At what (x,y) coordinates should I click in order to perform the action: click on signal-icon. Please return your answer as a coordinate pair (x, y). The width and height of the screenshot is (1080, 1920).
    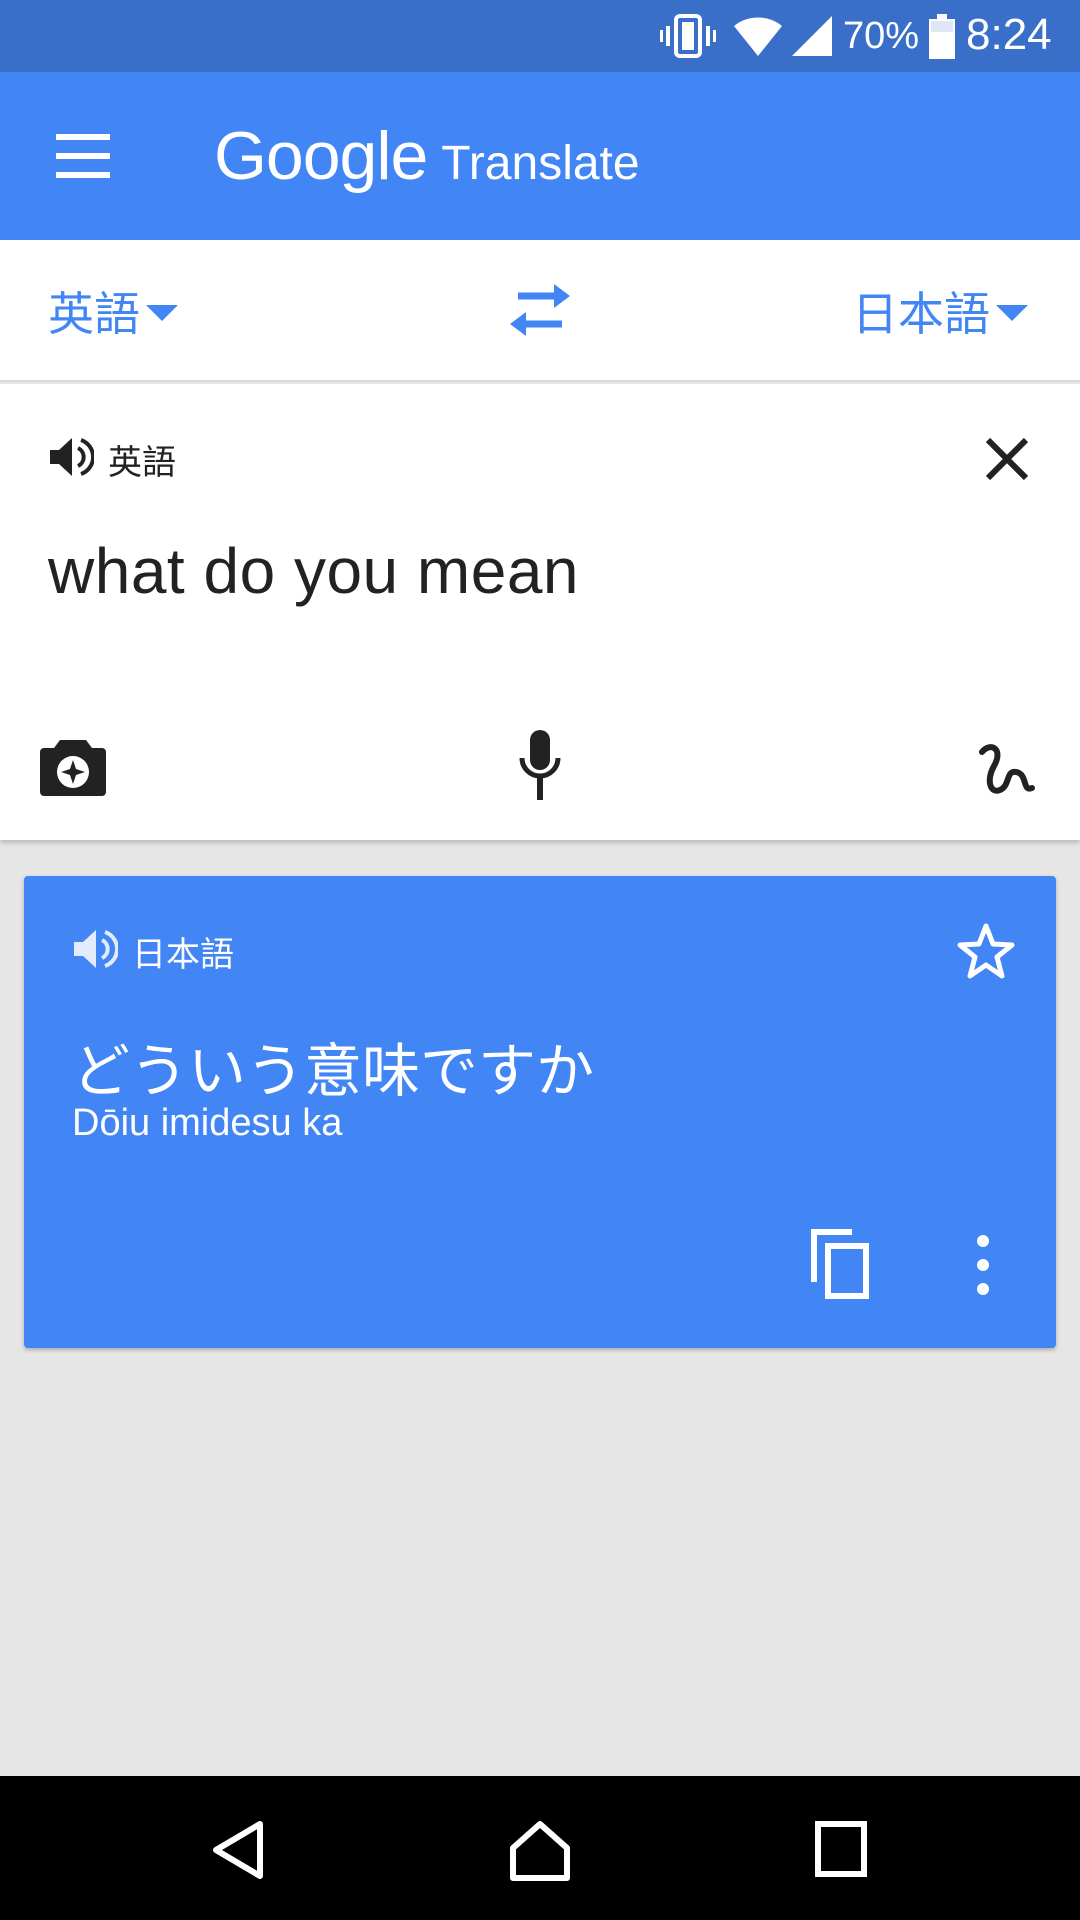
    Looking at the image, I should click on (812, 38).